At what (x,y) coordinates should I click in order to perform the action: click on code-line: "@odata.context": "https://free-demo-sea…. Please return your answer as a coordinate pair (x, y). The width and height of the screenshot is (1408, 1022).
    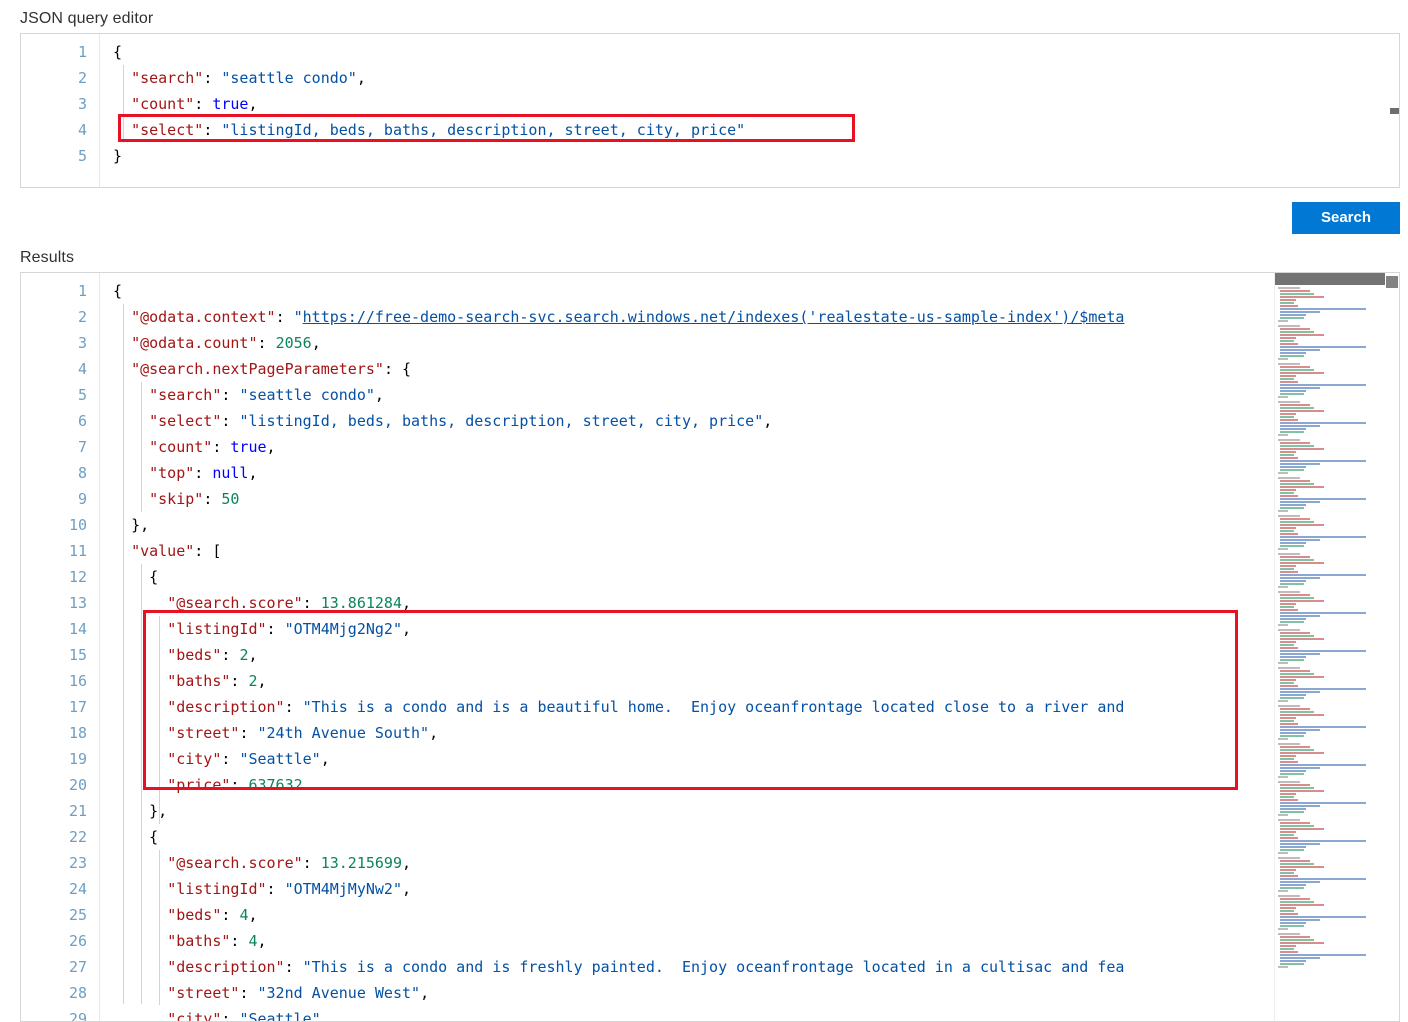
    Looking at the image, I should click on (756, 317).